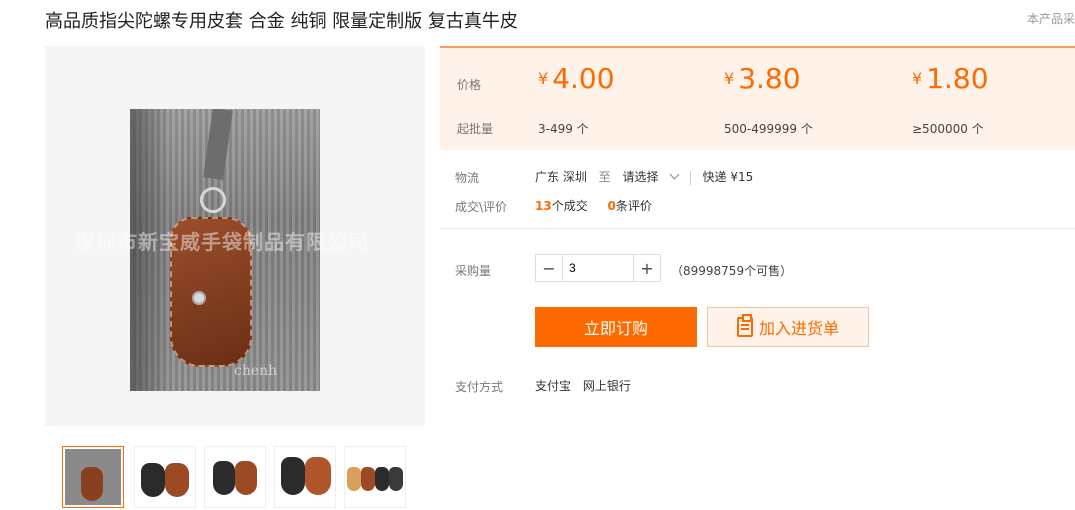  I want to click on review-count: 0, so click(612, 206).